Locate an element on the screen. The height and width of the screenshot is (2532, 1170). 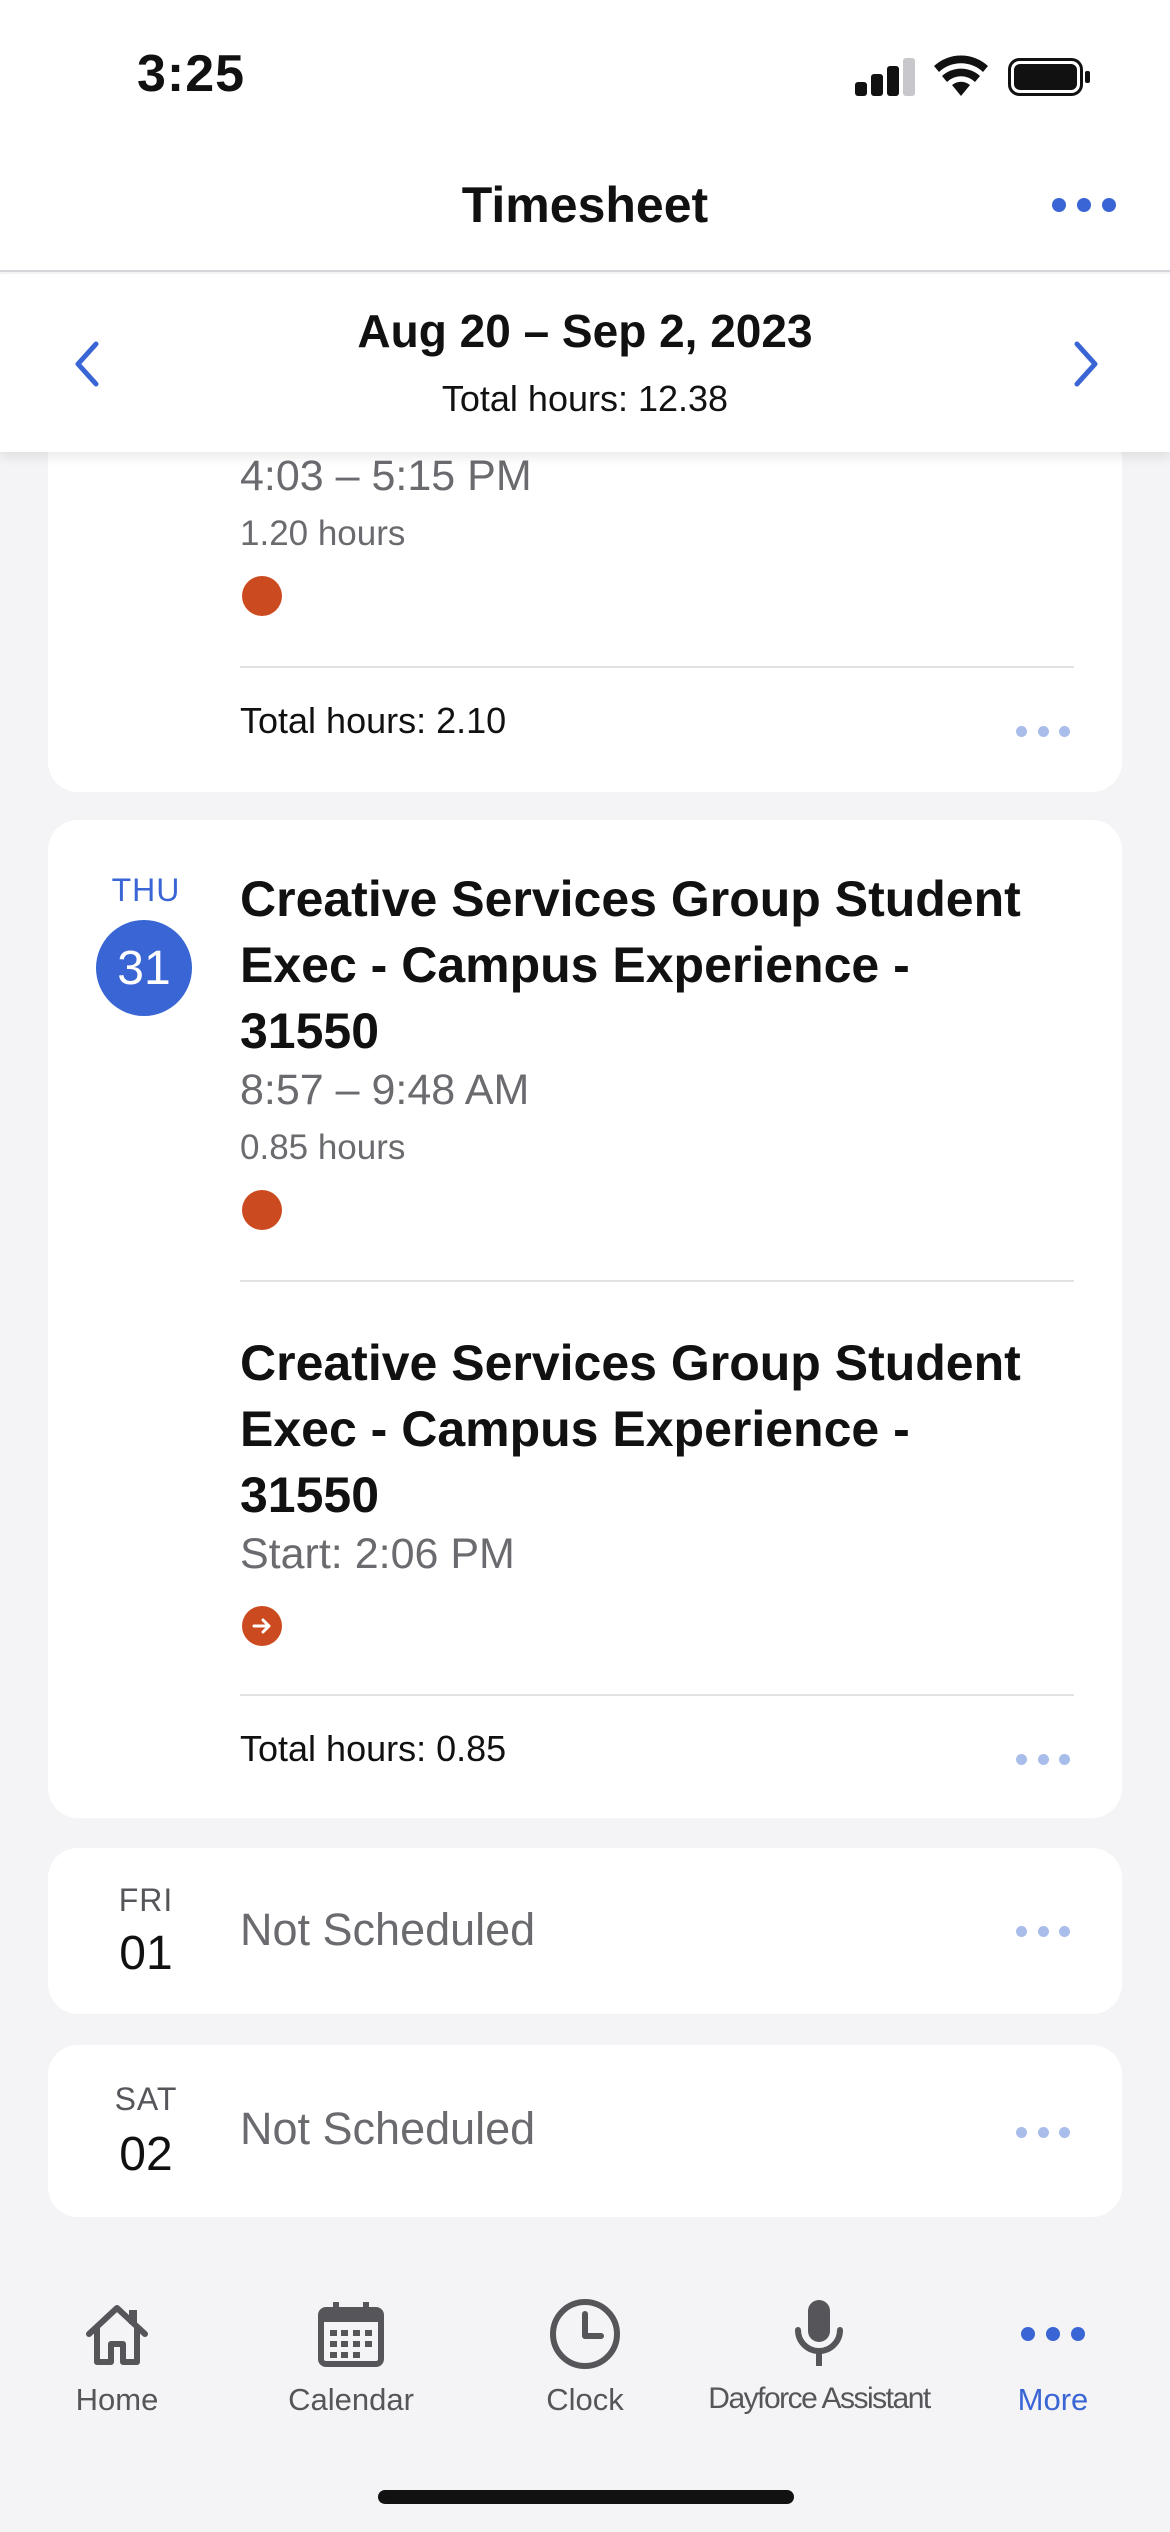
tab-calendar: Calendar is located at coordinates (351, 2369).